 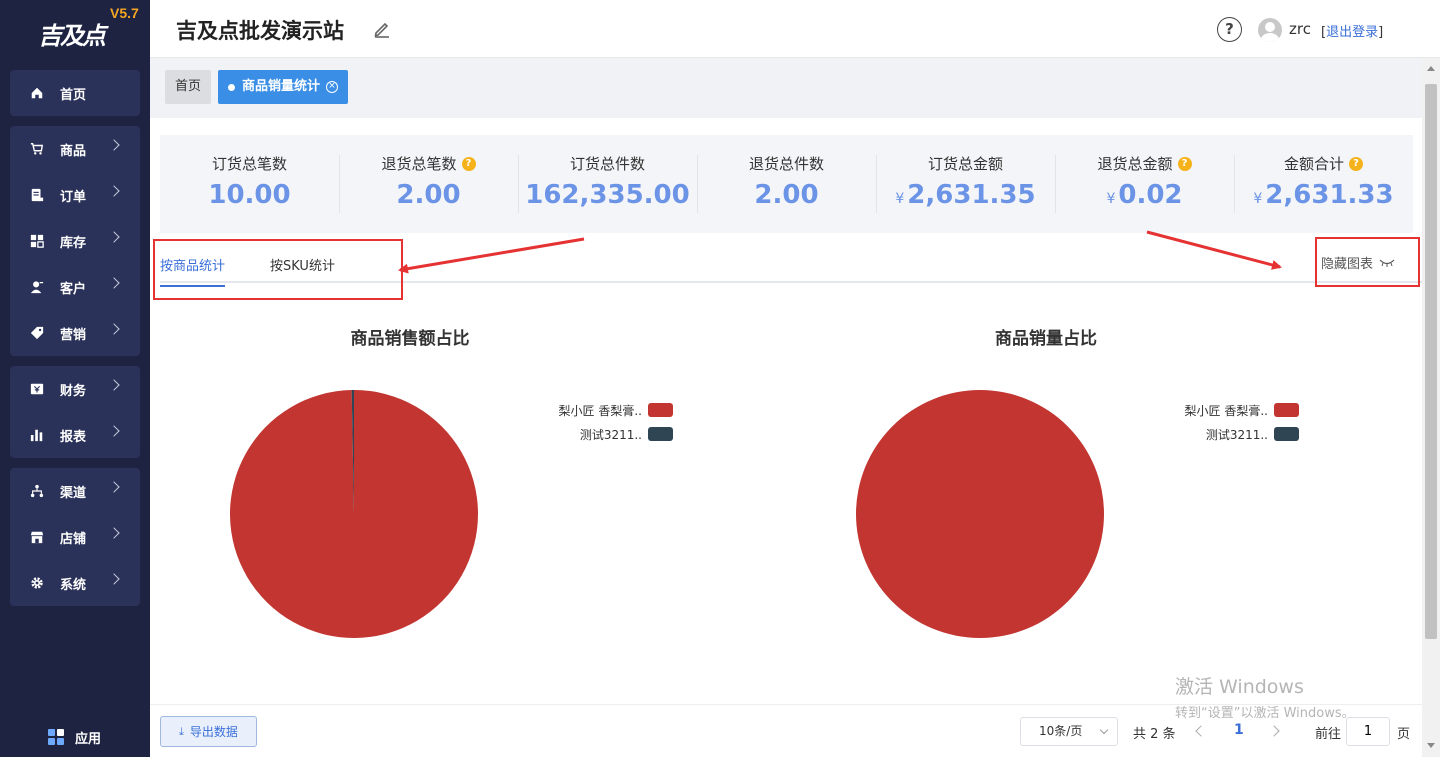 I want to click on stat-label: 订货总件数, so click(x=607, y=164).